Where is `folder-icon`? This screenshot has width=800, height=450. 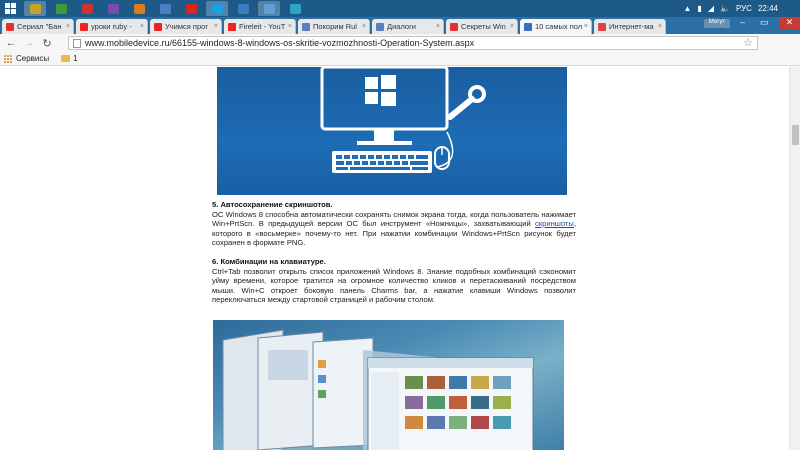 folder-icon is located at coordinates (66, 58).